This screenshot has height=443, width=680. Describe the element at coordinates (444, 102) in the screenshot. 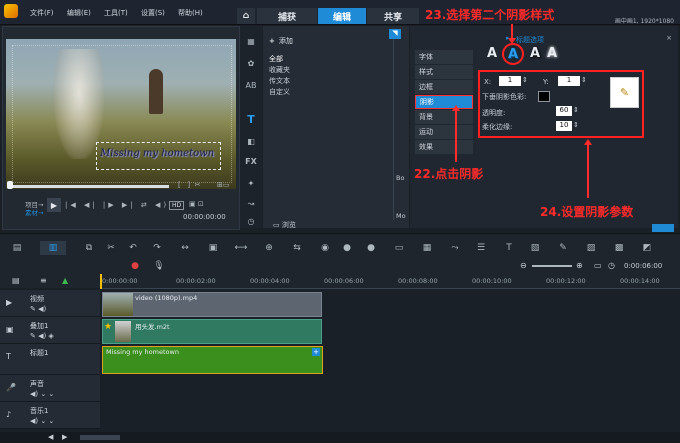

I see `tab-shadow: 阴影` at that location.